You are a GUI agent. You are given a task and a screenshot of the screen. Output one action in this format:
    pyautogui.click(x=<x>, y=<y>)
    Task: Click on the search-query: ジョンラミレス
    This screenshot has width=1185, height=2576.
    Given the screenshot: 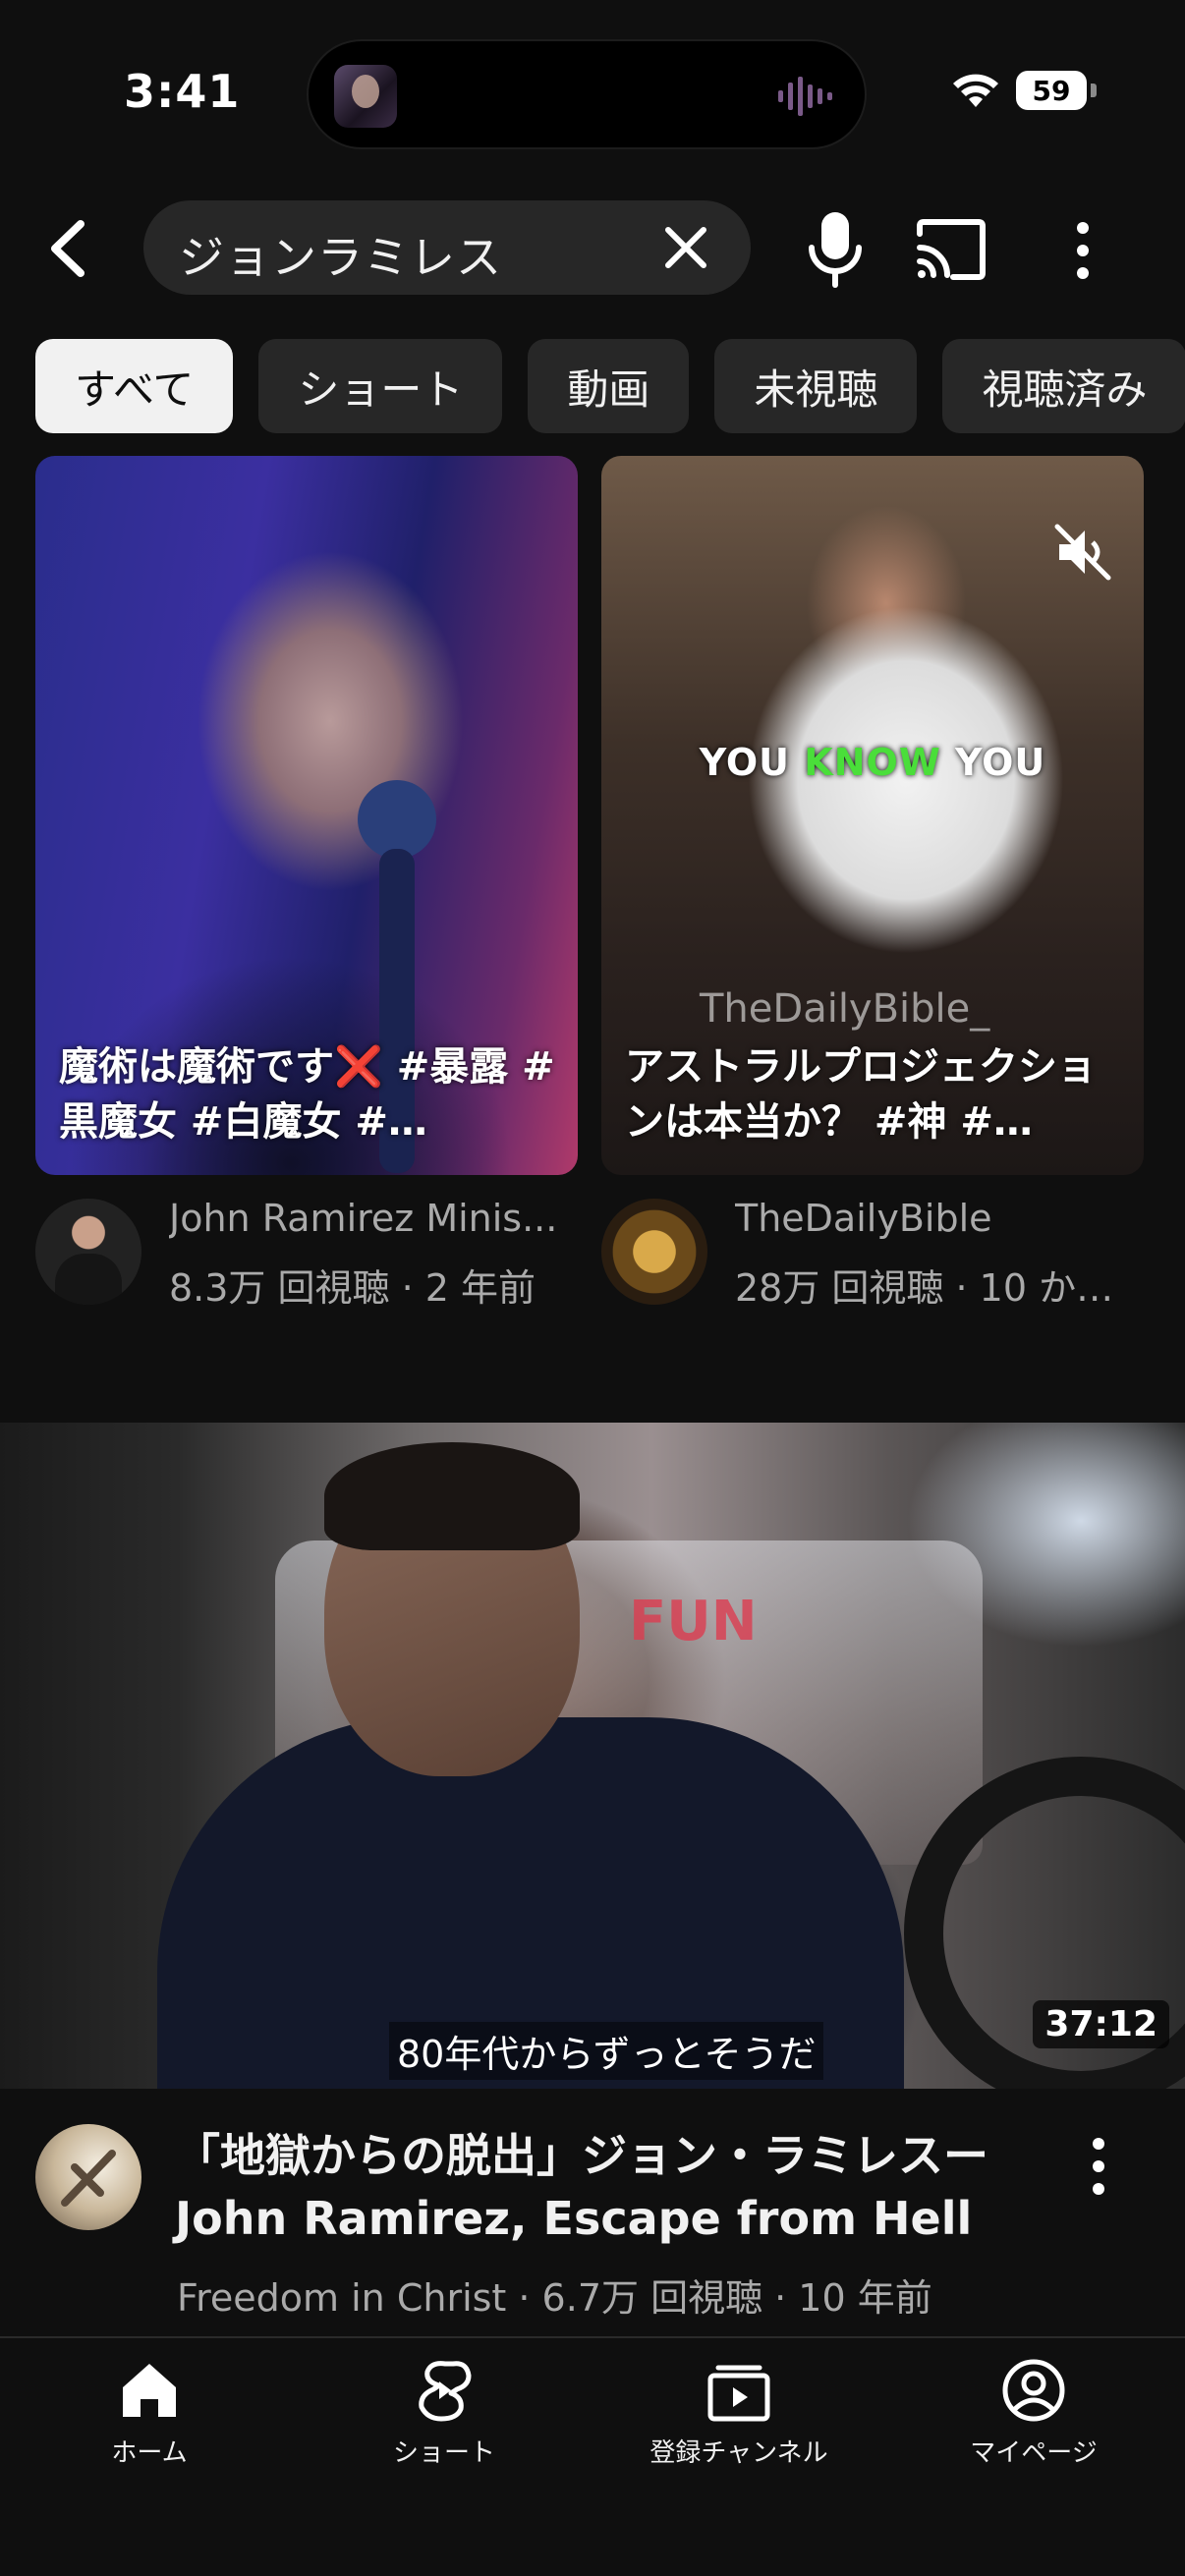 What is the action you would take?
    pyautogui.click(x=341, y=257)
    